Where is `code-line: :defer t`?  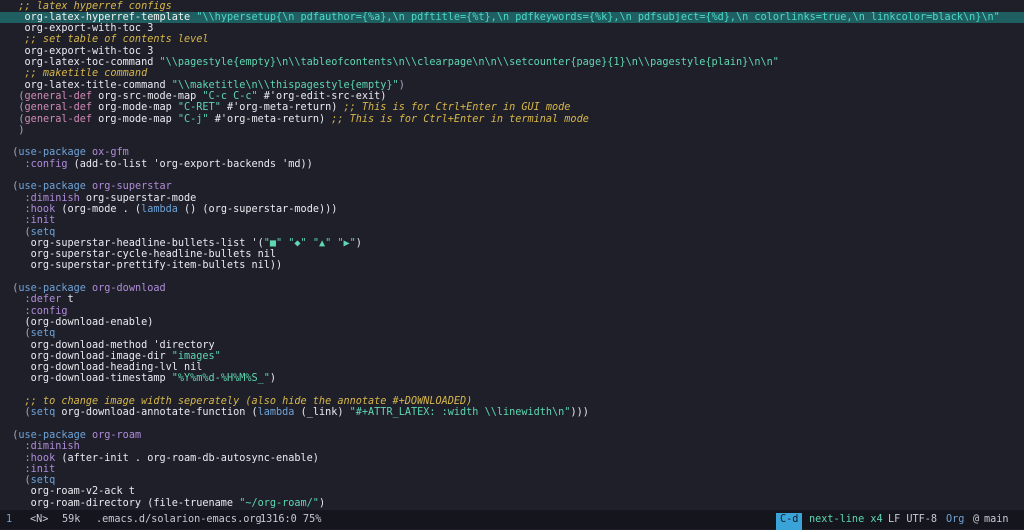 code-line: :defer t is located at coordinates (512, 299).